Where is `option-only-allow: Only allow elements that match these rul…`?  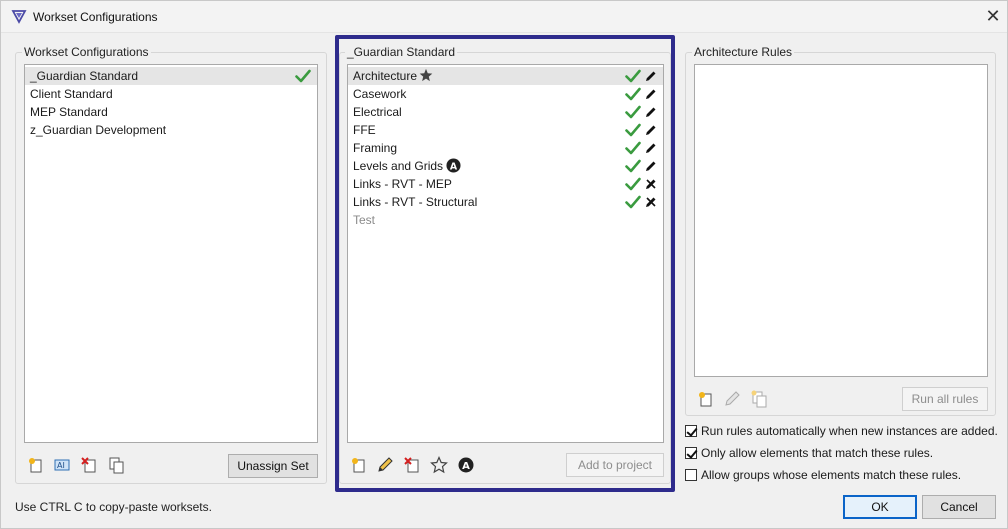 option-only-allow: Only allow elements that match these rul… is located at coordinates (809, 453).